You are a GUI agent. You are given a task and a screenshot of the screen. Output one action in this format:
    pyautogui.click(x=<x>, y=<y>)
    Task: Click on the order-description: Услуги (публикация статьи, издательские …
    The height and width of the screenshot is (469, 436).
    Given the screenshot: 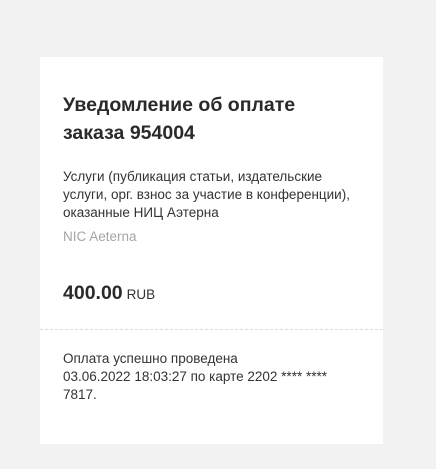 What is the action you would take?
    pyautogui.click(x=206, y=194)
    